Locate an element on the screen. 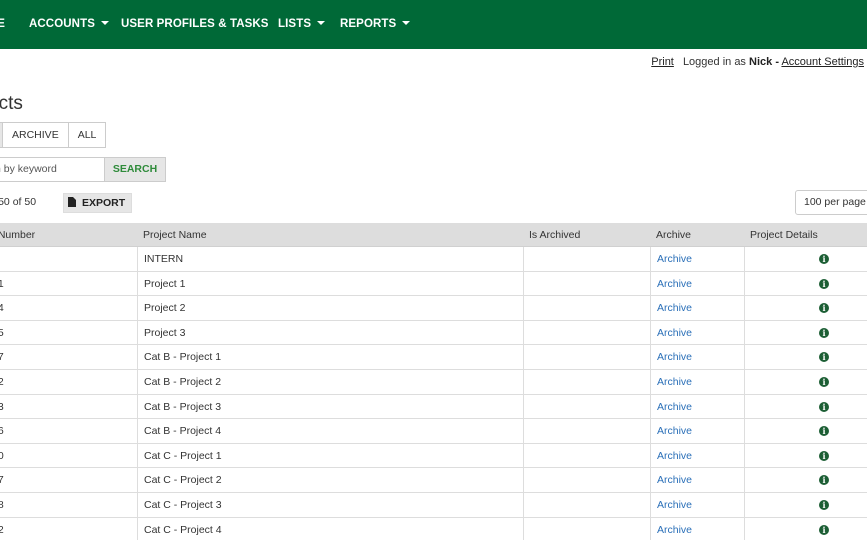 The image size is (867, 540). filter-all-button: ALL is located at coordinates (87, 135).